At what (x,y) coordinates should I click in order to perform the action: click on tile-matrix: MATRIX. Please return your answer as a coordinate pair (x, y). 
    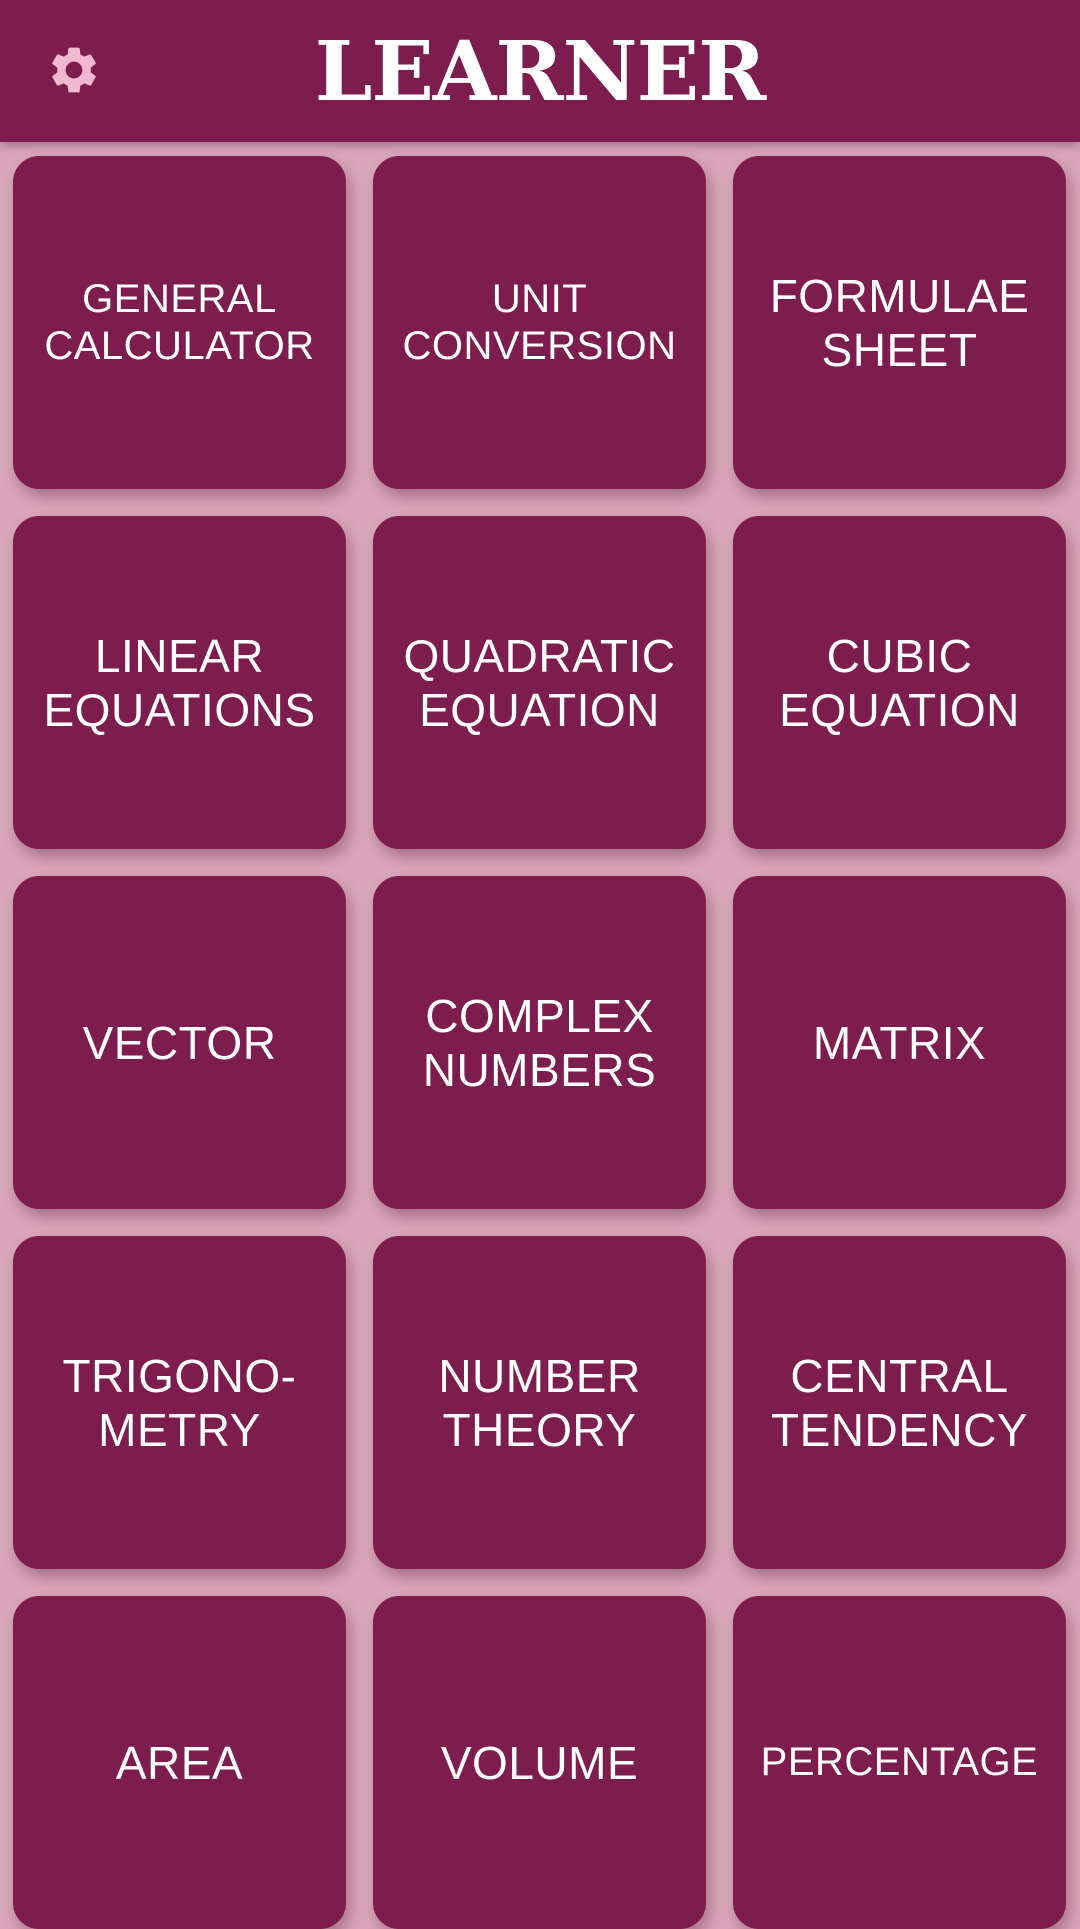
    Looking at the image, I should click on (899, 1042).